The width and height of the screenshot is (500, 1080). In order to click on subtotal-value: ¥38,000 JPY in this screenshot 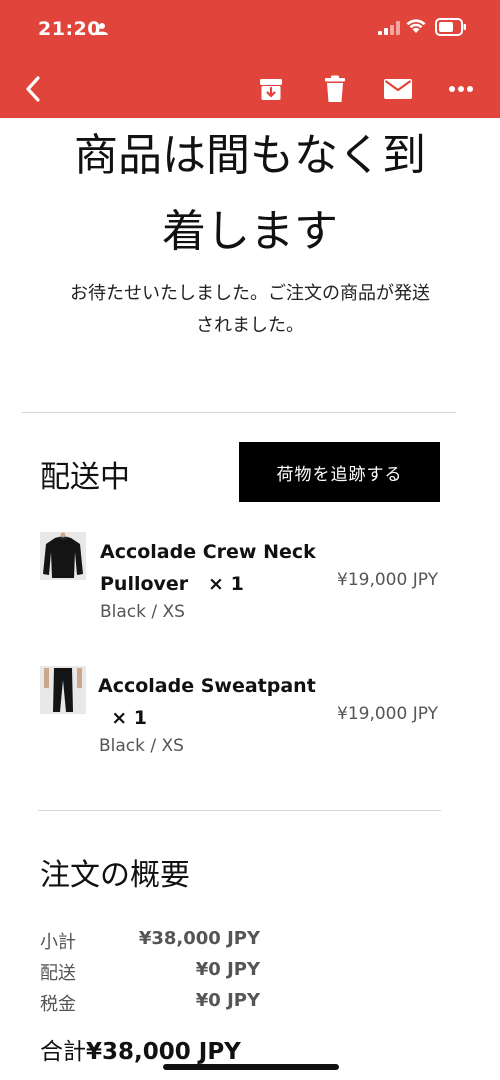, I will do `click(199, 938)`.